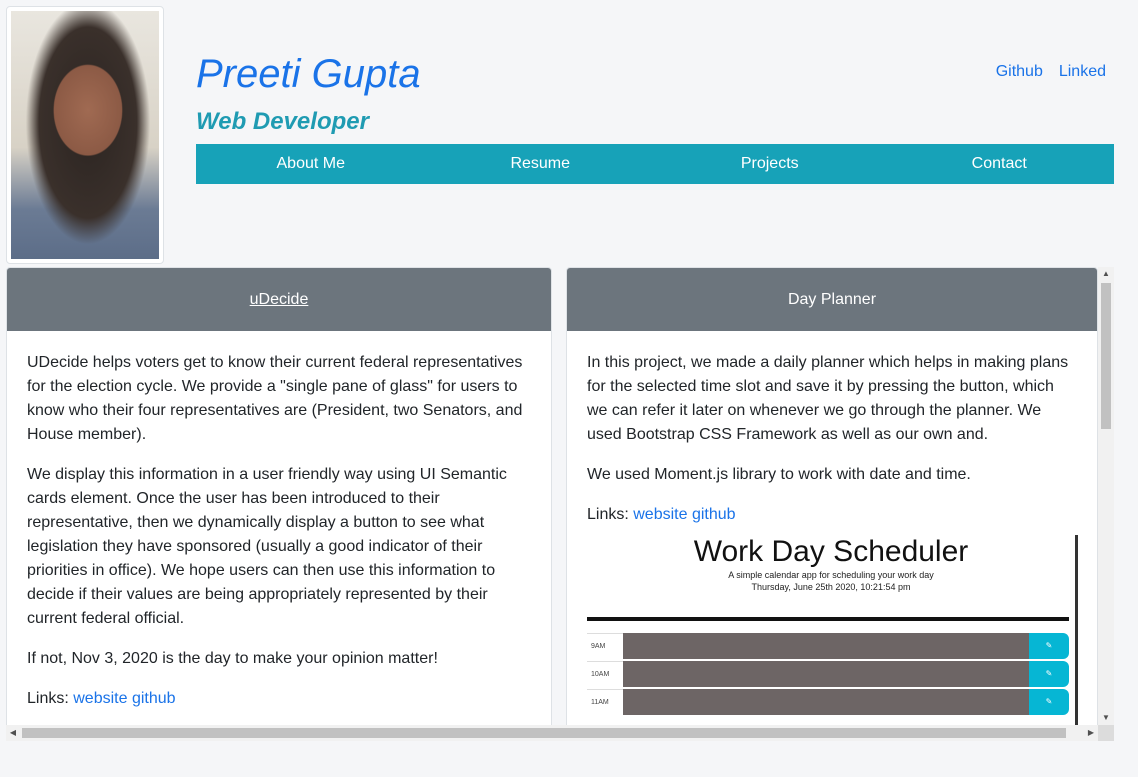 The height and width of the screenshot is (777, 1138). Describe the element at coordinates (13, 733) in the screenshot. I see `scroll-left-icon: ◀` at that location.